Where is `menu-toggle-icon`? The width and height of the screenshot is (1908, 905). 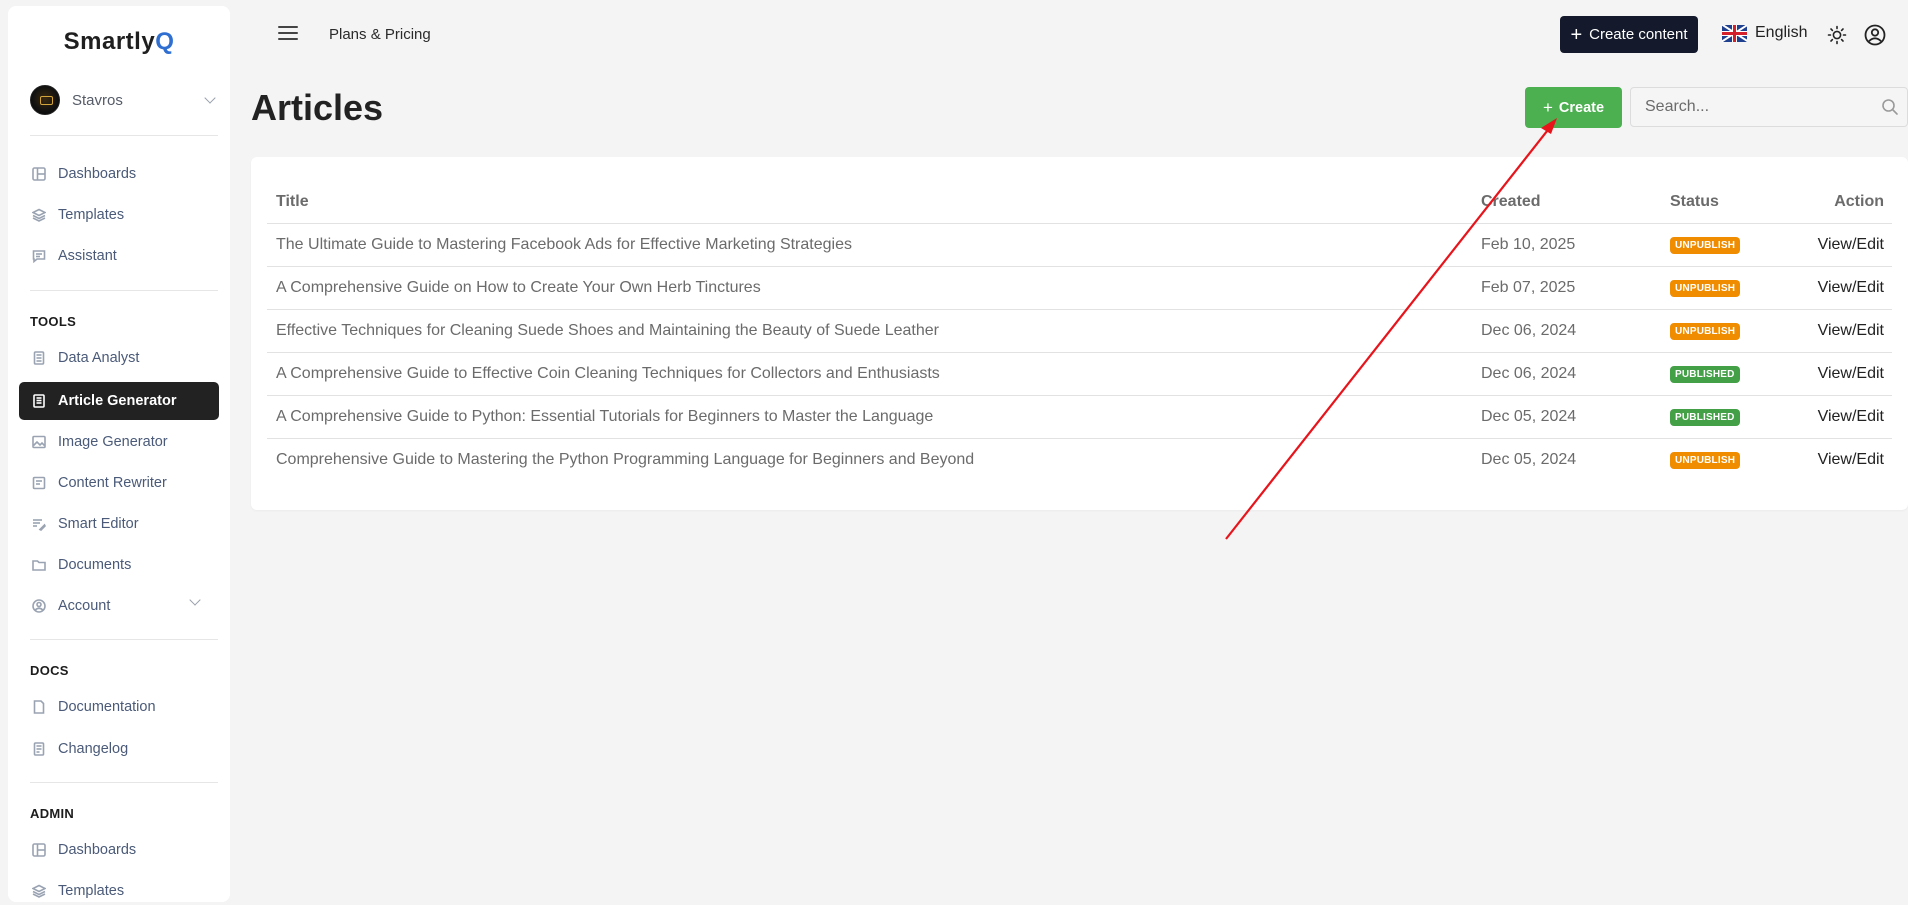
menu-toggle-icon is located at coordinates (288, 34).